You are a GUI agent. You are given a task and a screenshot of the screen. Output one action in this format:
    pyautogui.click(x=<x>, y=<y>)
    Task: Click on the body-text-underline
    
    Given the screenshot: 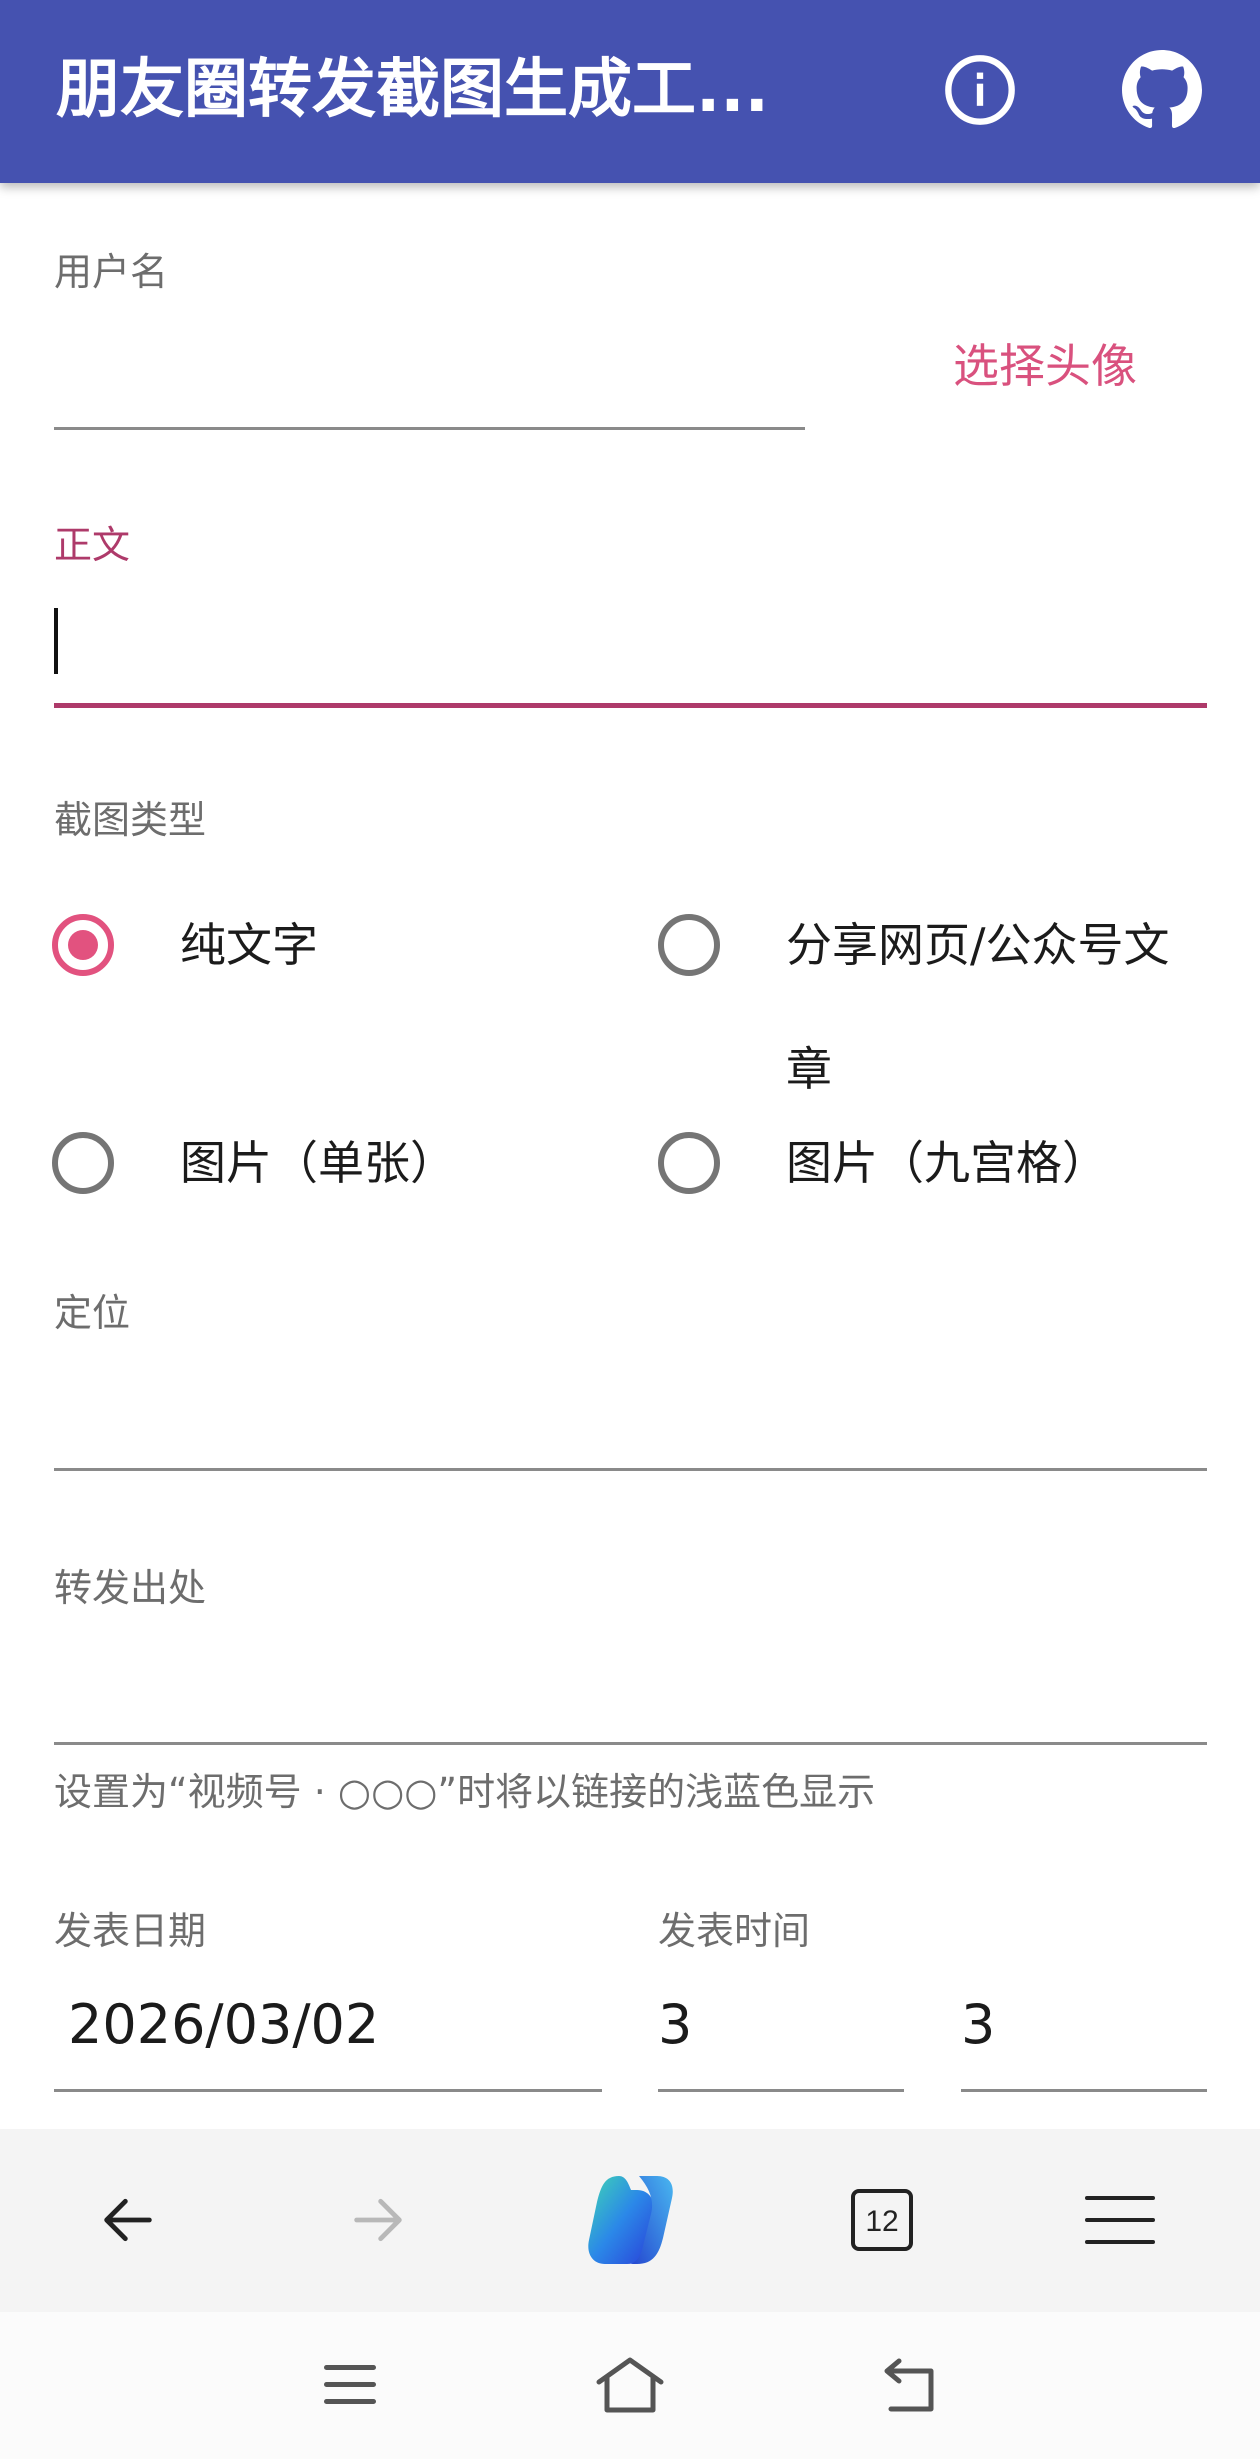 What is the action you would take?
    pyautogui.click(x=630, y=705)
    